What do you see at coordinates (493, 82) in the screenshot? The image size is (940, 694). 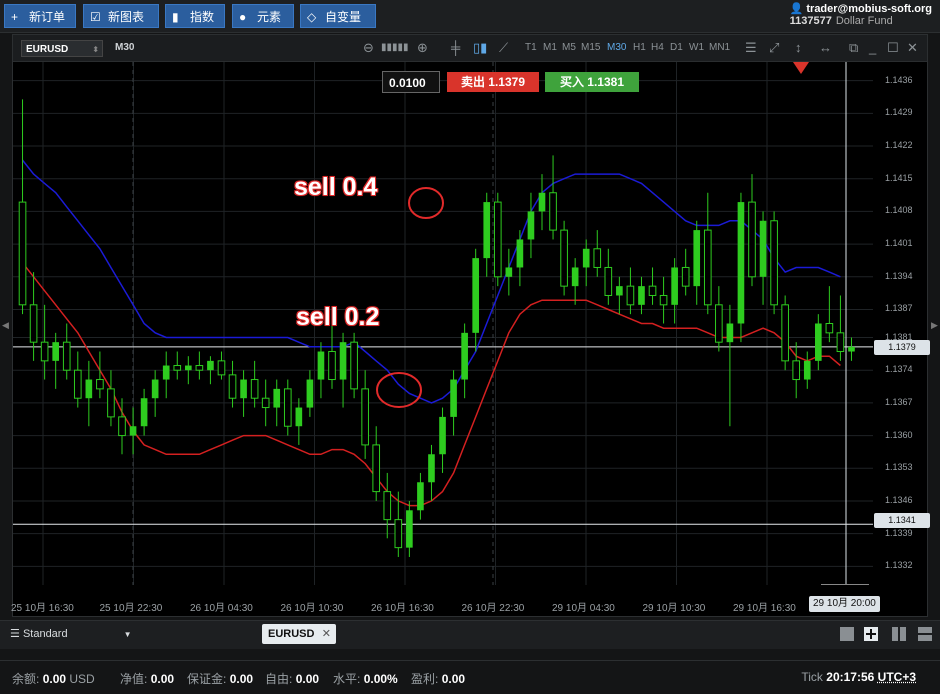 I see `sell-button: 卖出 1.1379` at bounding box center [493, 82].